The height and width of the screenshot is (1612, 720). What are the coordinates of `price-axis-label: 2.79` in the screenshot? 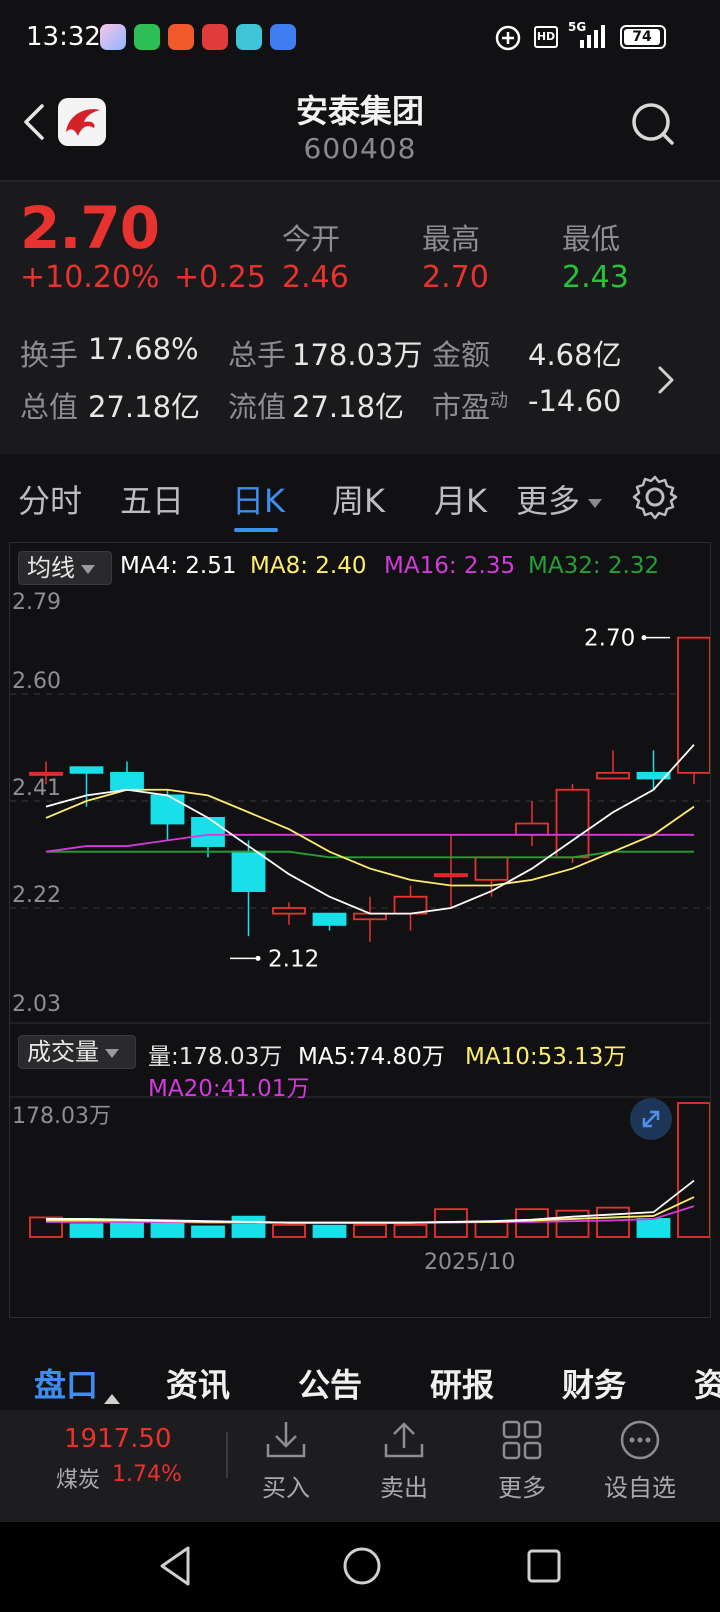 It's located at (36, 602).